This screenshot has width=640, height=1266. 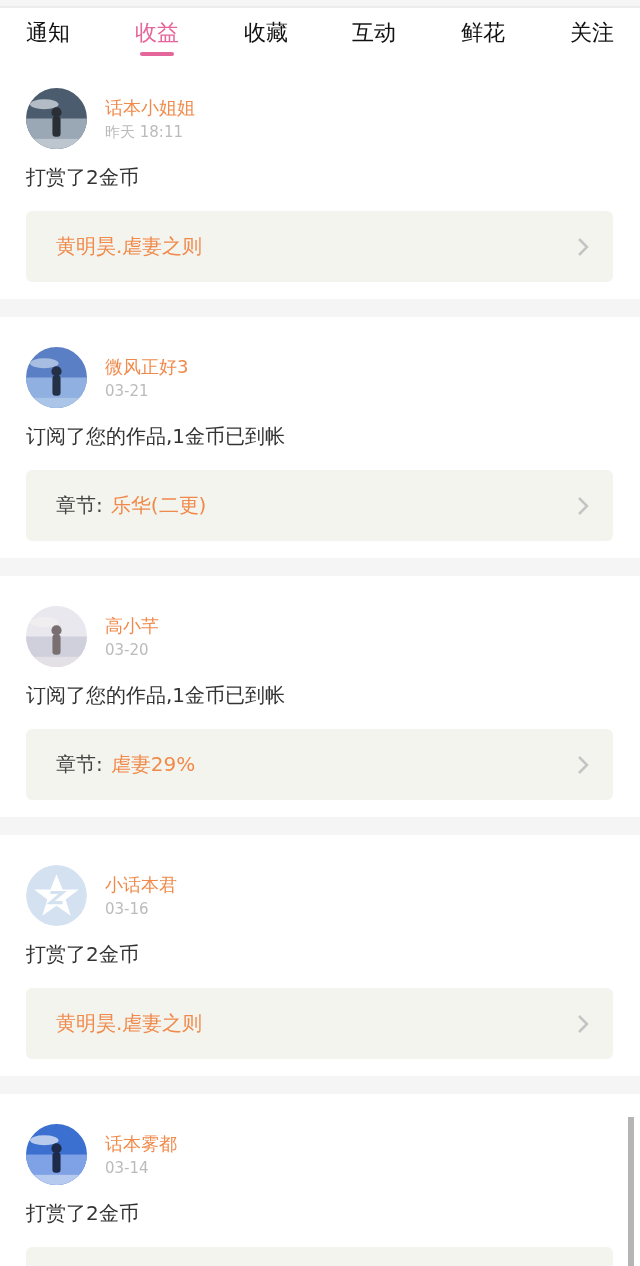 What do you see at coordinates (56, 895) in the screenshot?
I see `default-avatar-icon` at bounding box center [56, 895].